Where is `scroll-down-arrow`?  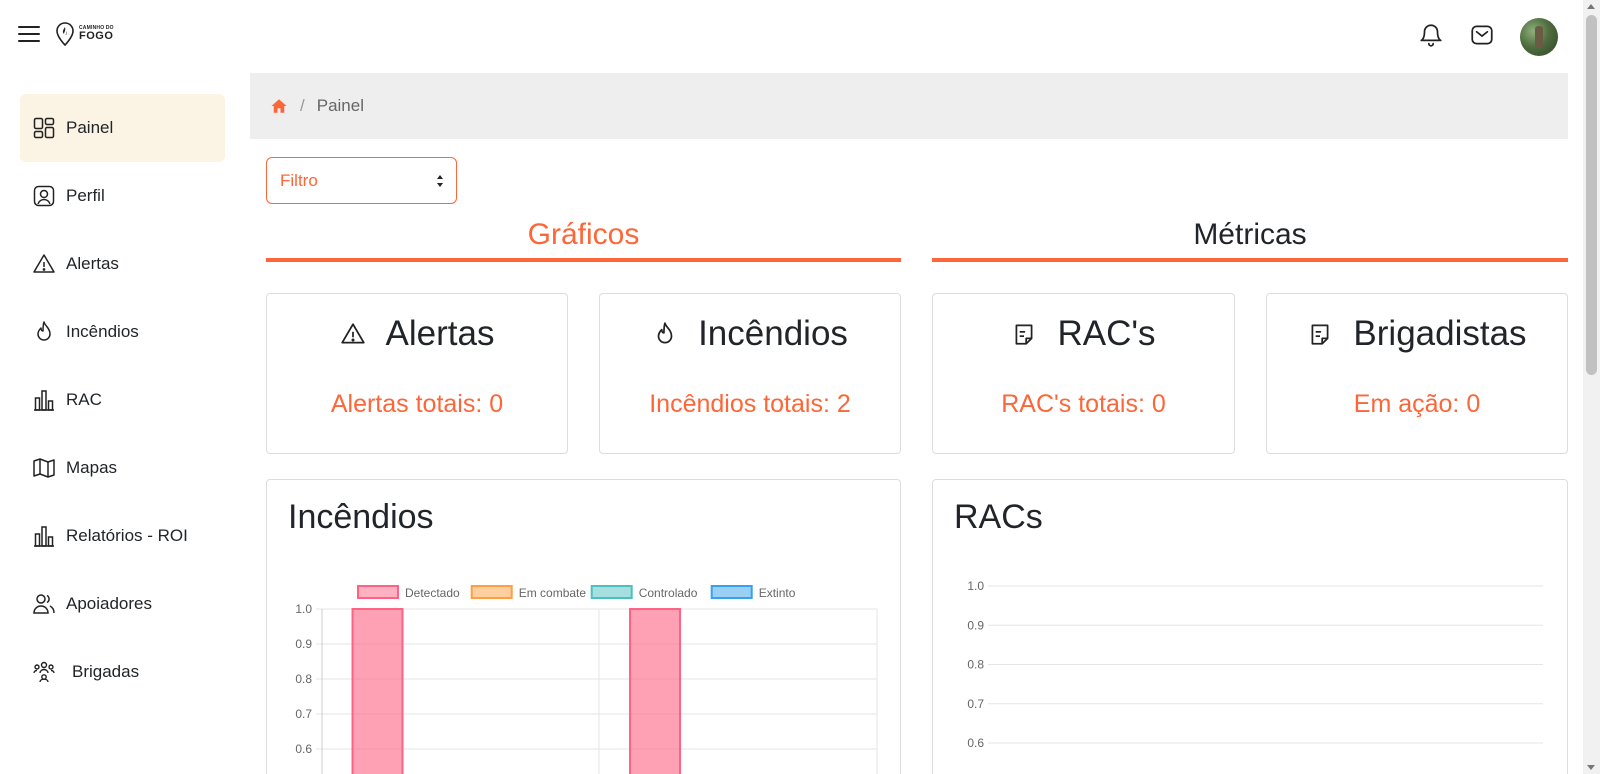
scroll-down-arrow is located at coordinates (1591, 767).